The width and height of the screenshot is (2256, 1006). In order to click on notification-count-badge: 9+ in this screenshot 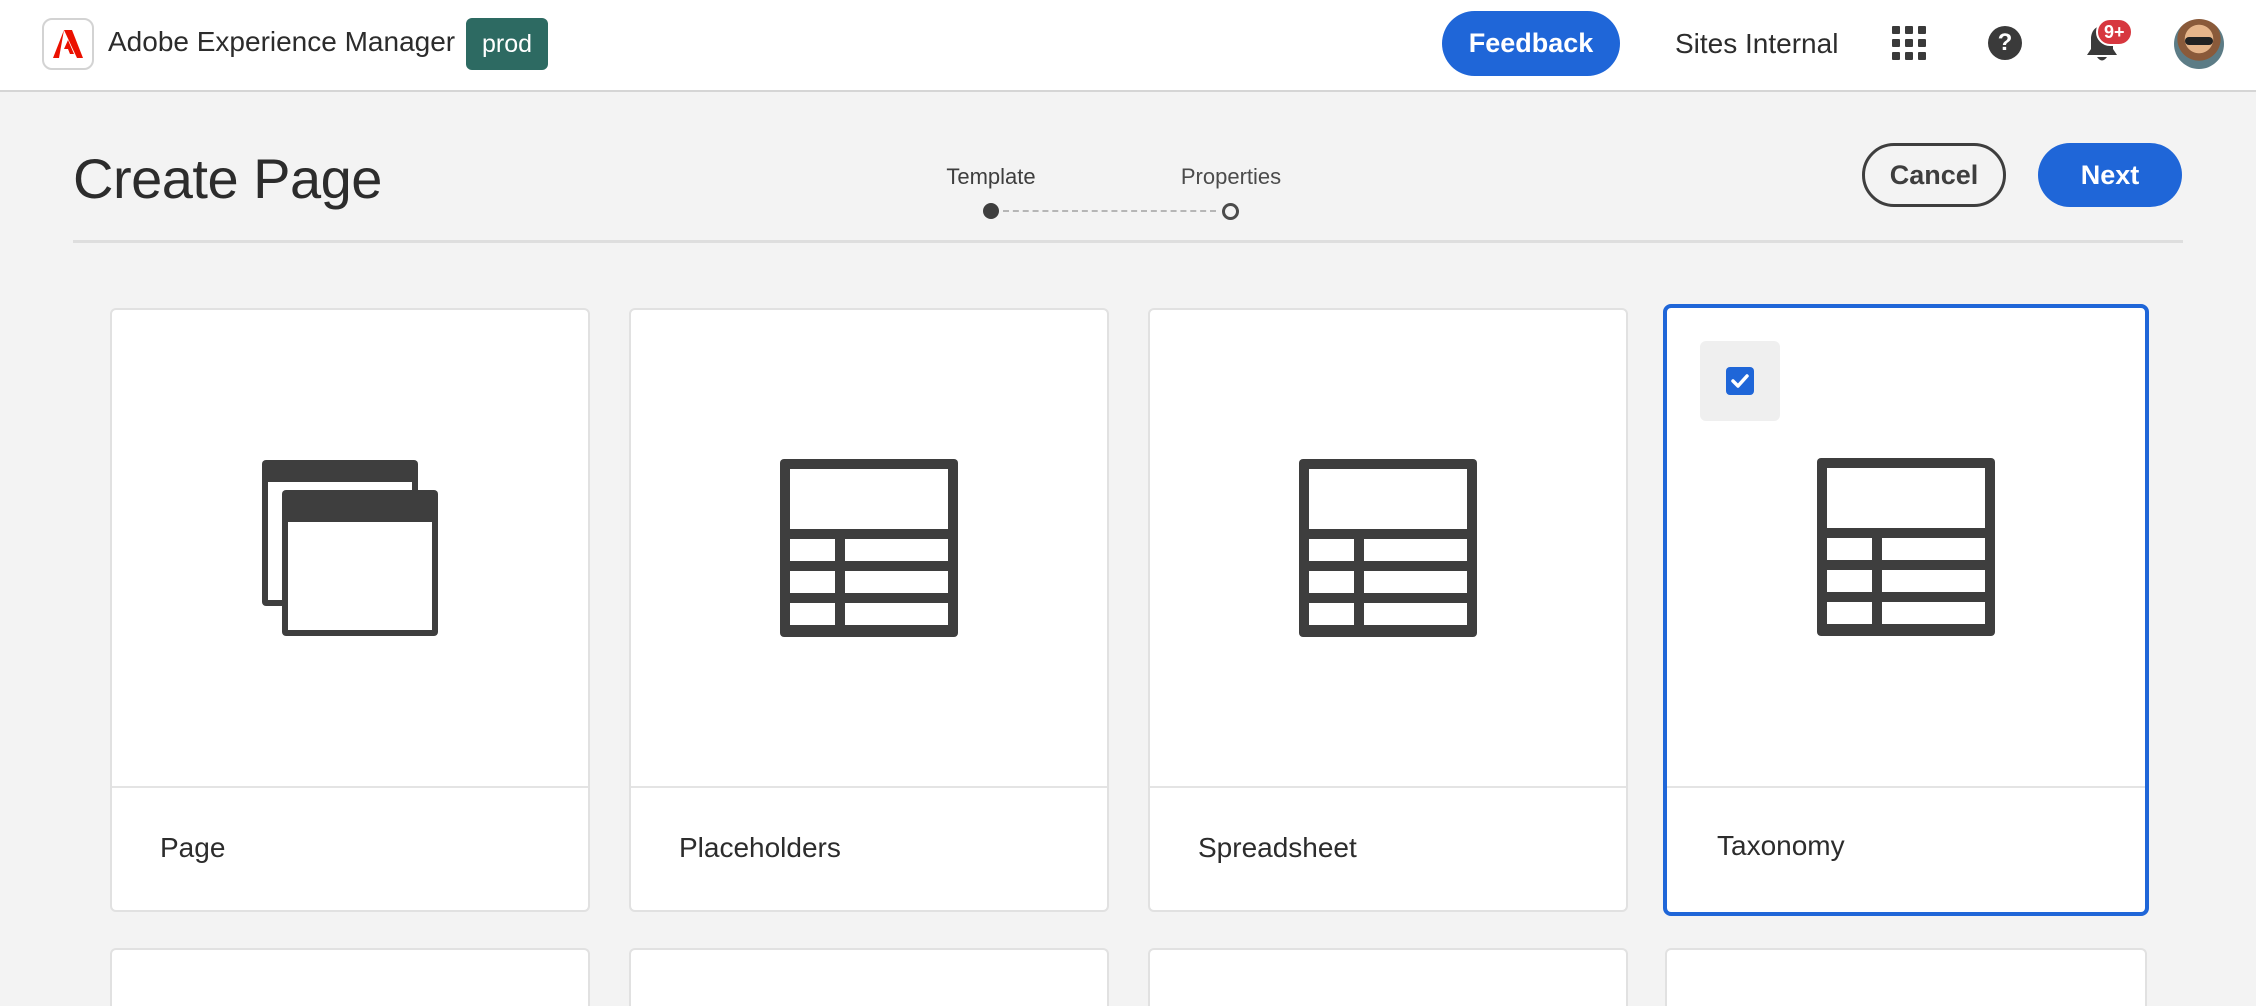, I will do `click(2114, 32)`.